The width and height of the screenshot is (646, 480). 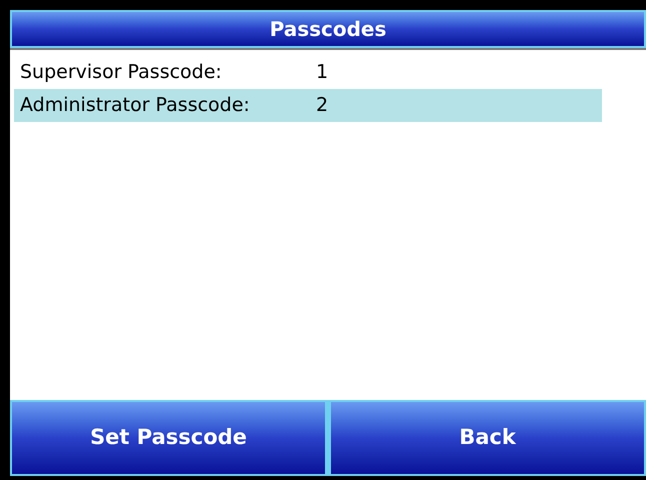 I want to click on title-bar: Passcodes, so click(x=328, y=29).